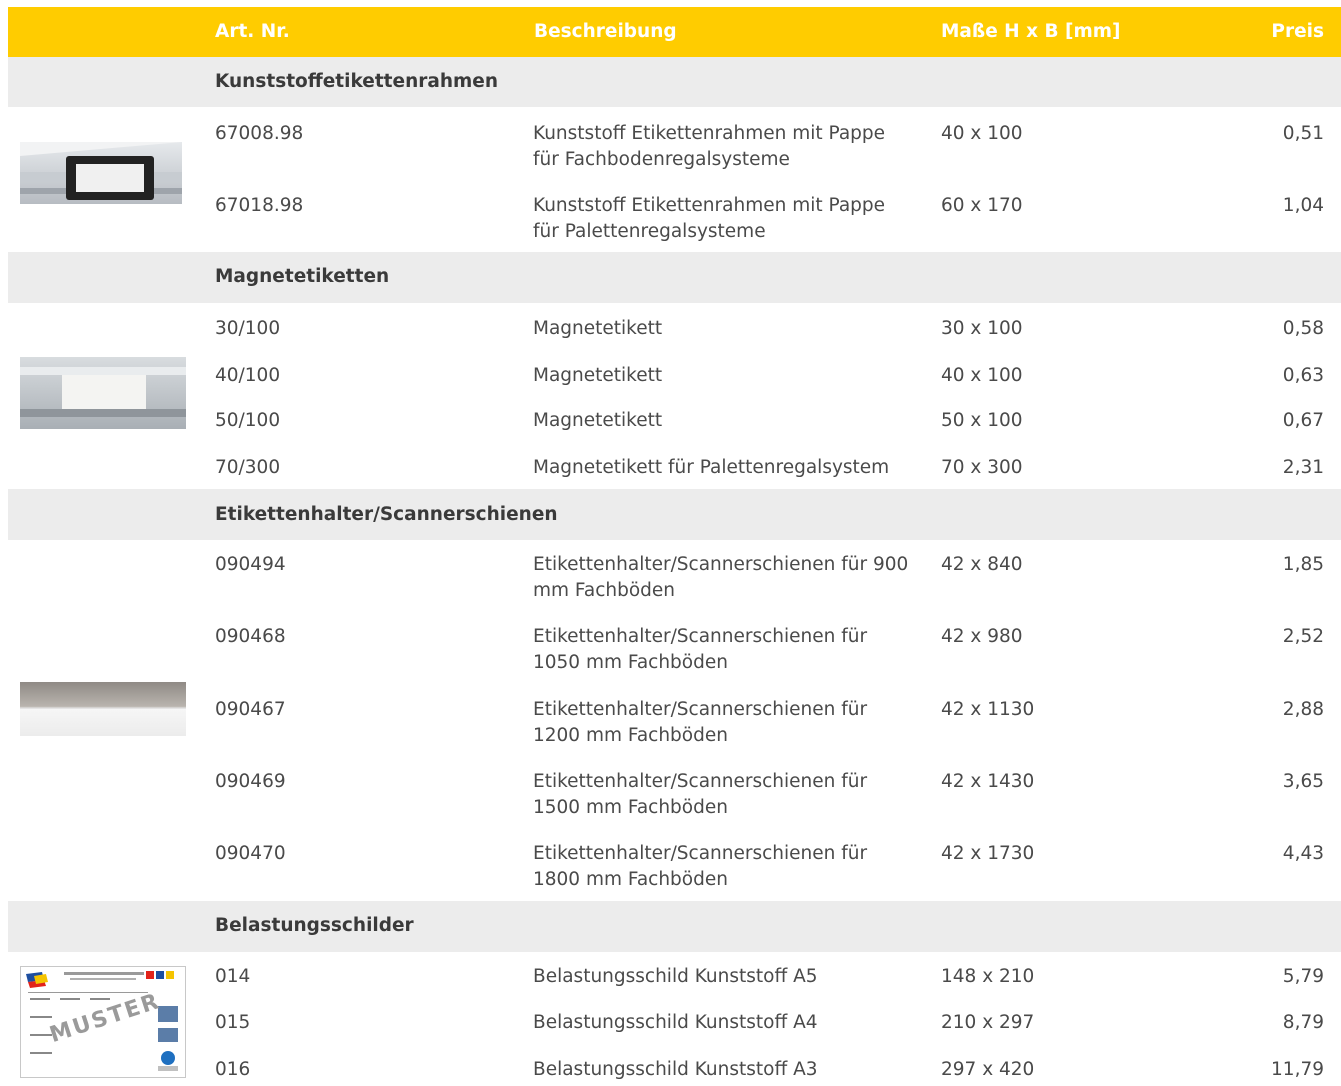 The height and width of the screenshot is (1086, 1341). I want to click on cell-dimensions: 60 x 170, so click(982, 205).